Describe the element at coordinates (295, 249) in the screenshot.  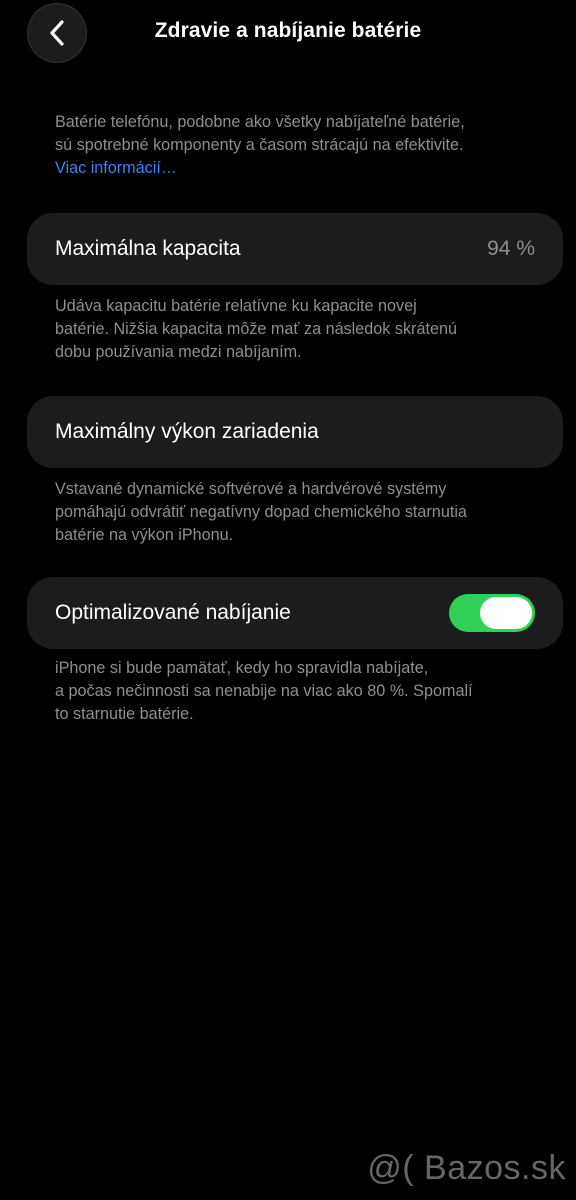
I see `max-capacity-row: Maximálna kapacita 94 %` at that location.